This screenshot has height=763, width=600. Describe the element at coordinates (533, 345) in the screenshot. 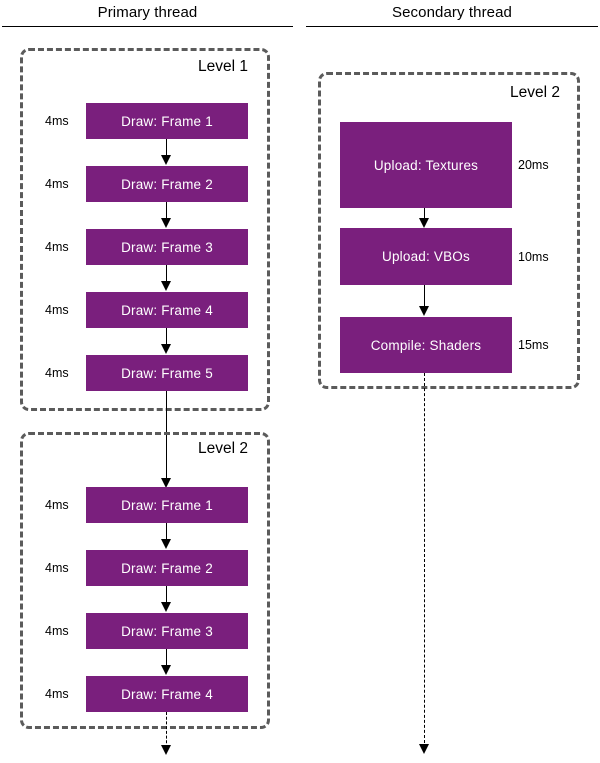

I see `duration-label: 15ms` at that location.